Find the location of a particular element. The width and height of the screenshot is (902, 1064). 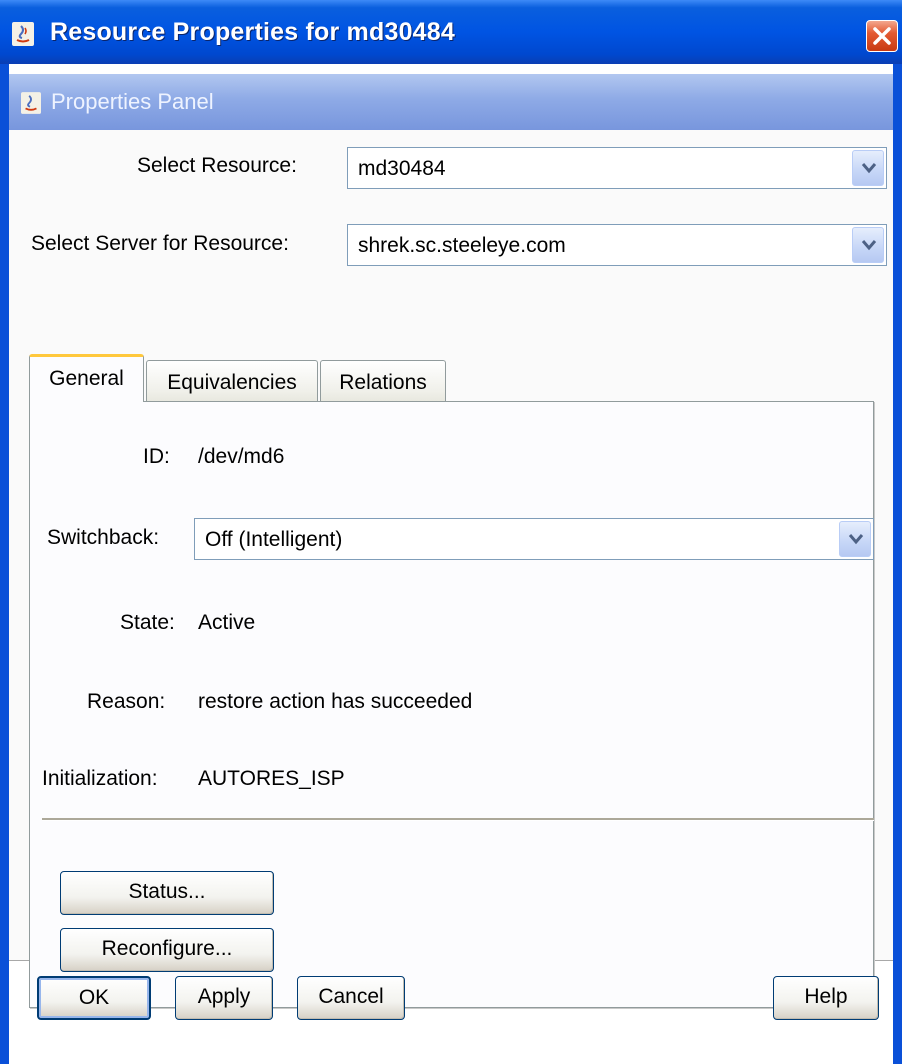

reason-label: Reason: is located at coordinates (126, 701).